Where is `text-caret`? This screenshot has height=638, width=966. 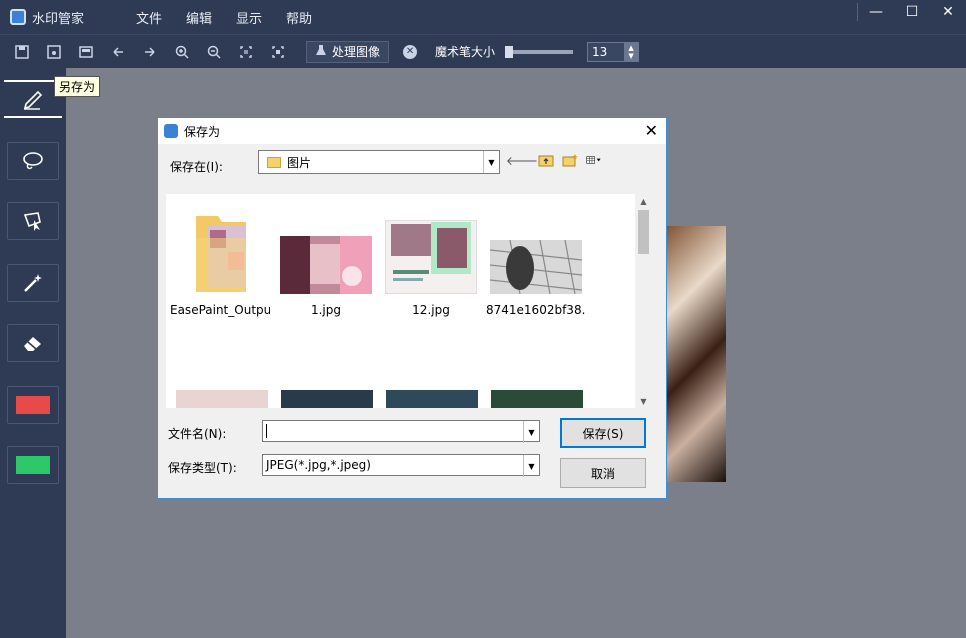 text-caret is located at coordinates (266, 431).